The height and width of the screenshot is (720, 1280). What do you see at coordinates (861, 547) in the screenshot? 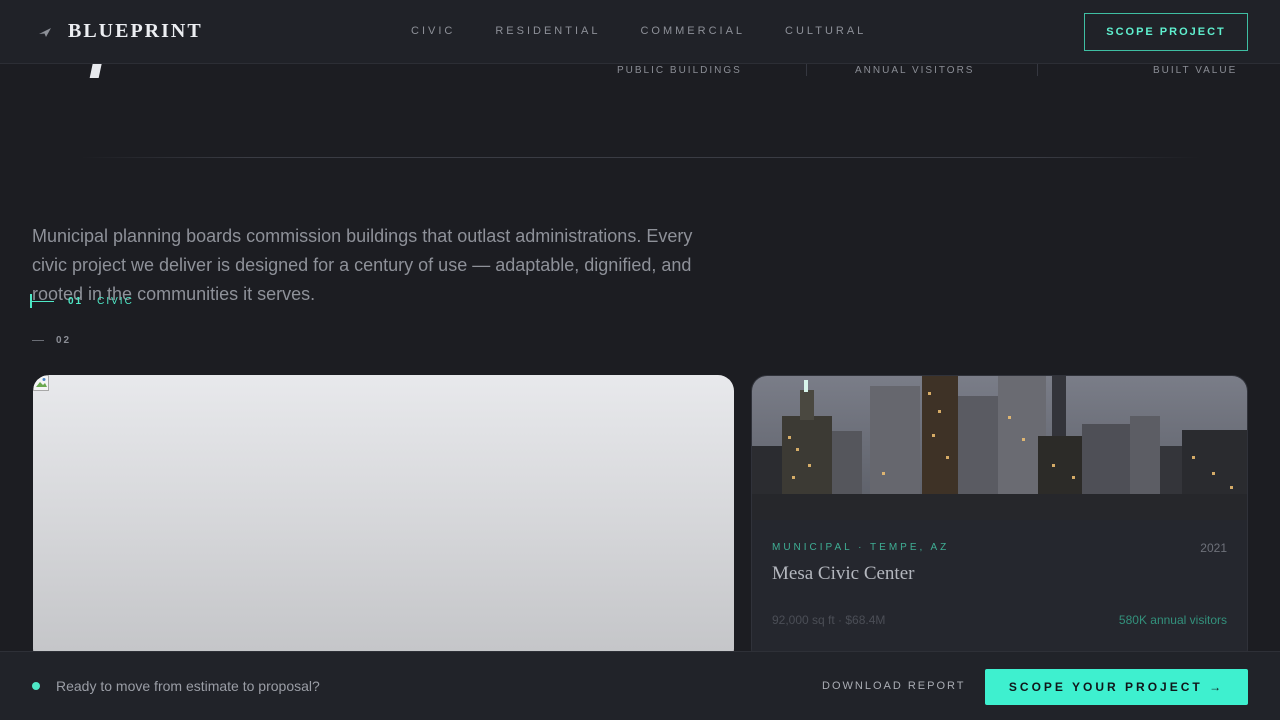
I see `project-category-location: MUNICIPAL · TEMPE, AZ` at bounding box center [861, 547].